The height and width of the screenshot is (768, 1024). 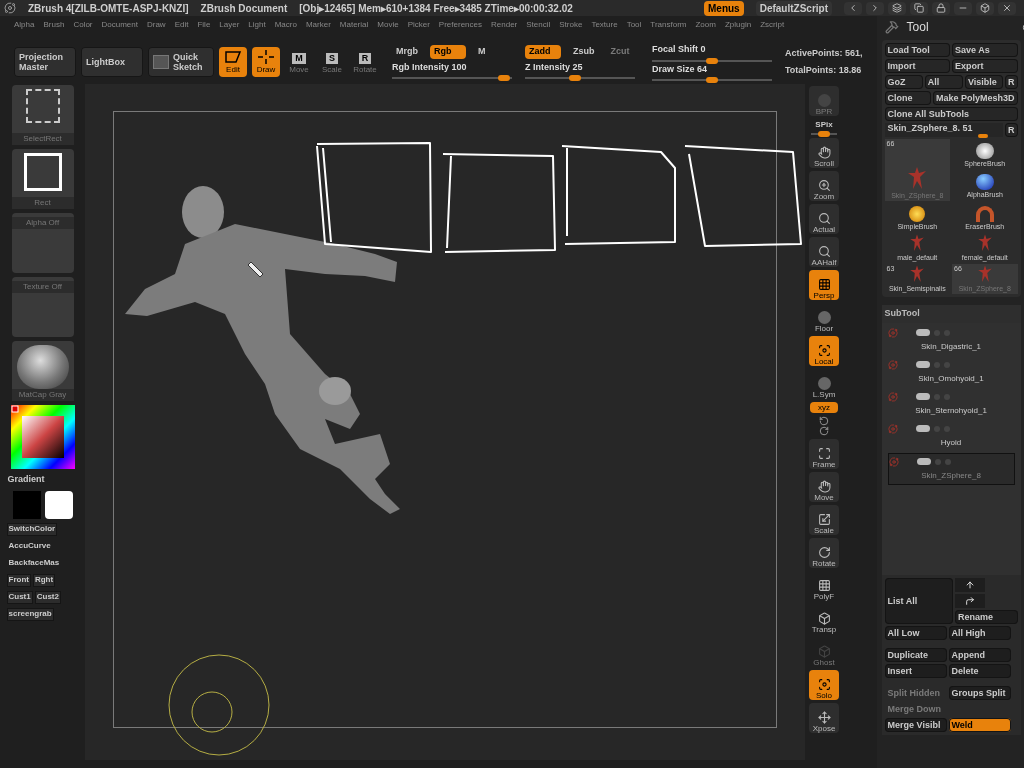 What do you see at coordinates (47, 597) in the screenshot?
I see `shelf-button: Cust2` at bounding box center [47, 597].